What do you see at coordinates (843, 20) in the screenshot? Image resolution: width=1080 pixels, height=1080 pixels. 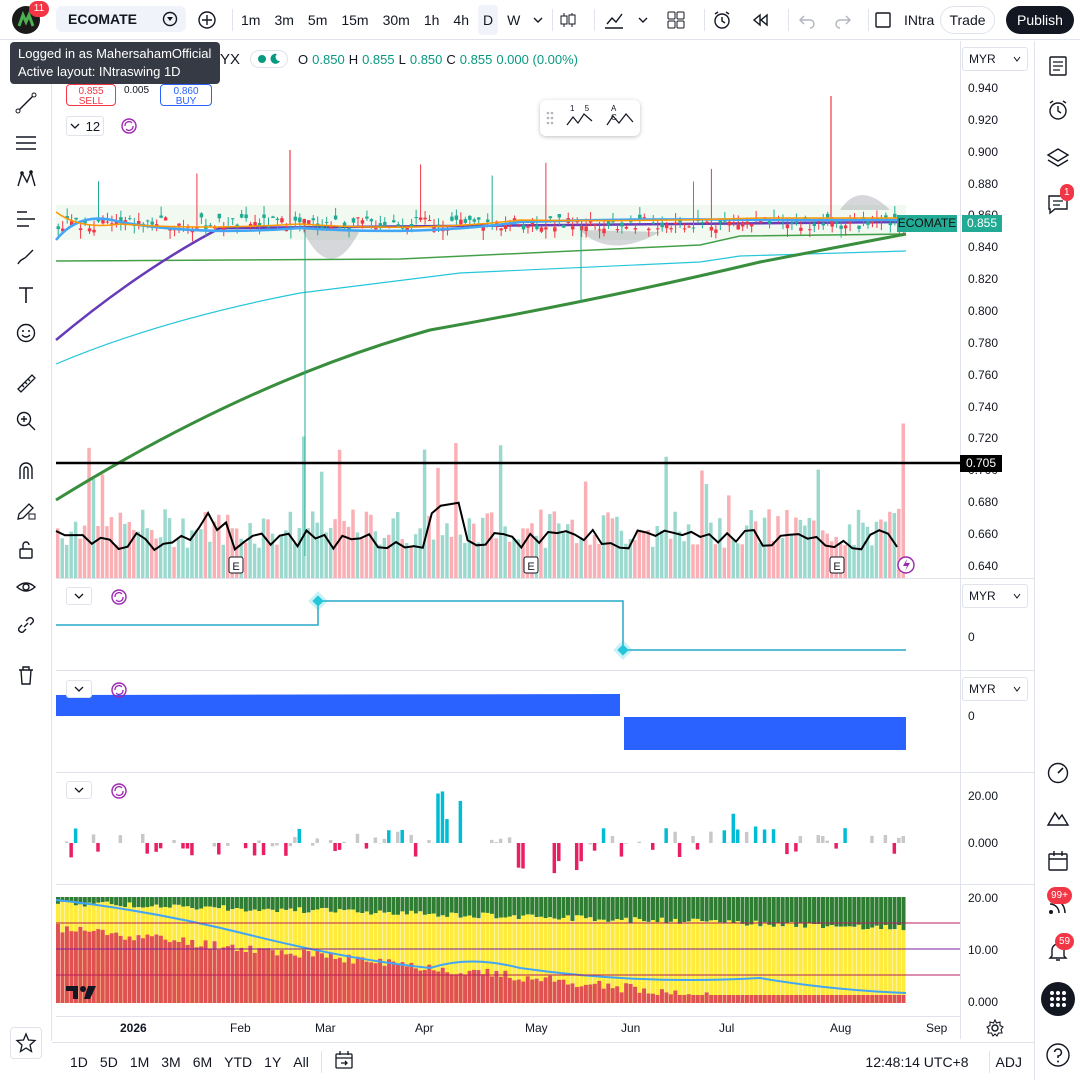 I see `redo-button` at bounding box center [843, 20].